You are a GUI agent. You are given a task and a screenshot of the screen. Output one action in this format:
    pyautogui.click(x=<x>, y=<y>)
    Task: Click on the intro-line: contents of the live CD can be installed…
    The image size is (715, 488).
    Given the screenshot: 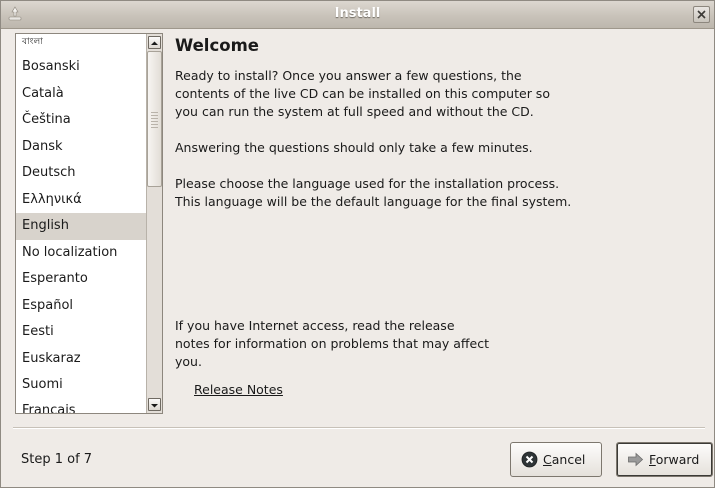 What is the action you would take?
    pyautogui.click(x=362, y=93)
    